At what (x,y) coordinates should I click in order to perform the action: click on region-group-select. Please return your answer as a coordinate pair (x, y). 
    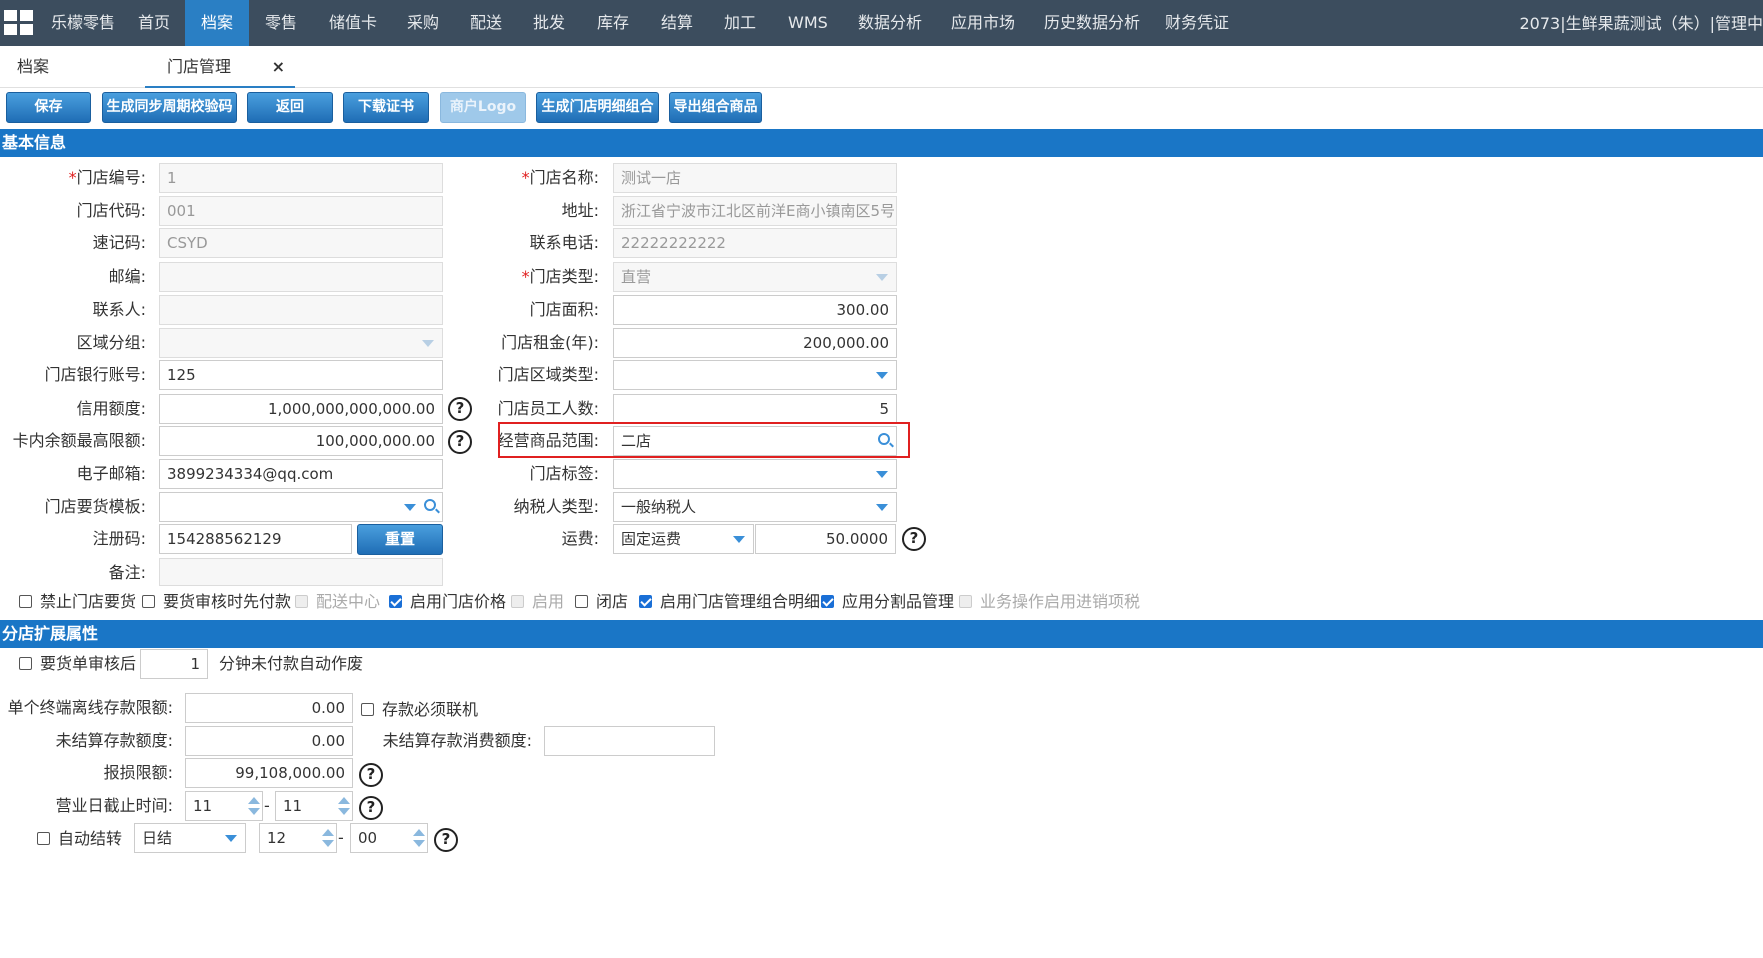
    Looking at the image, I should click on (301, 343).